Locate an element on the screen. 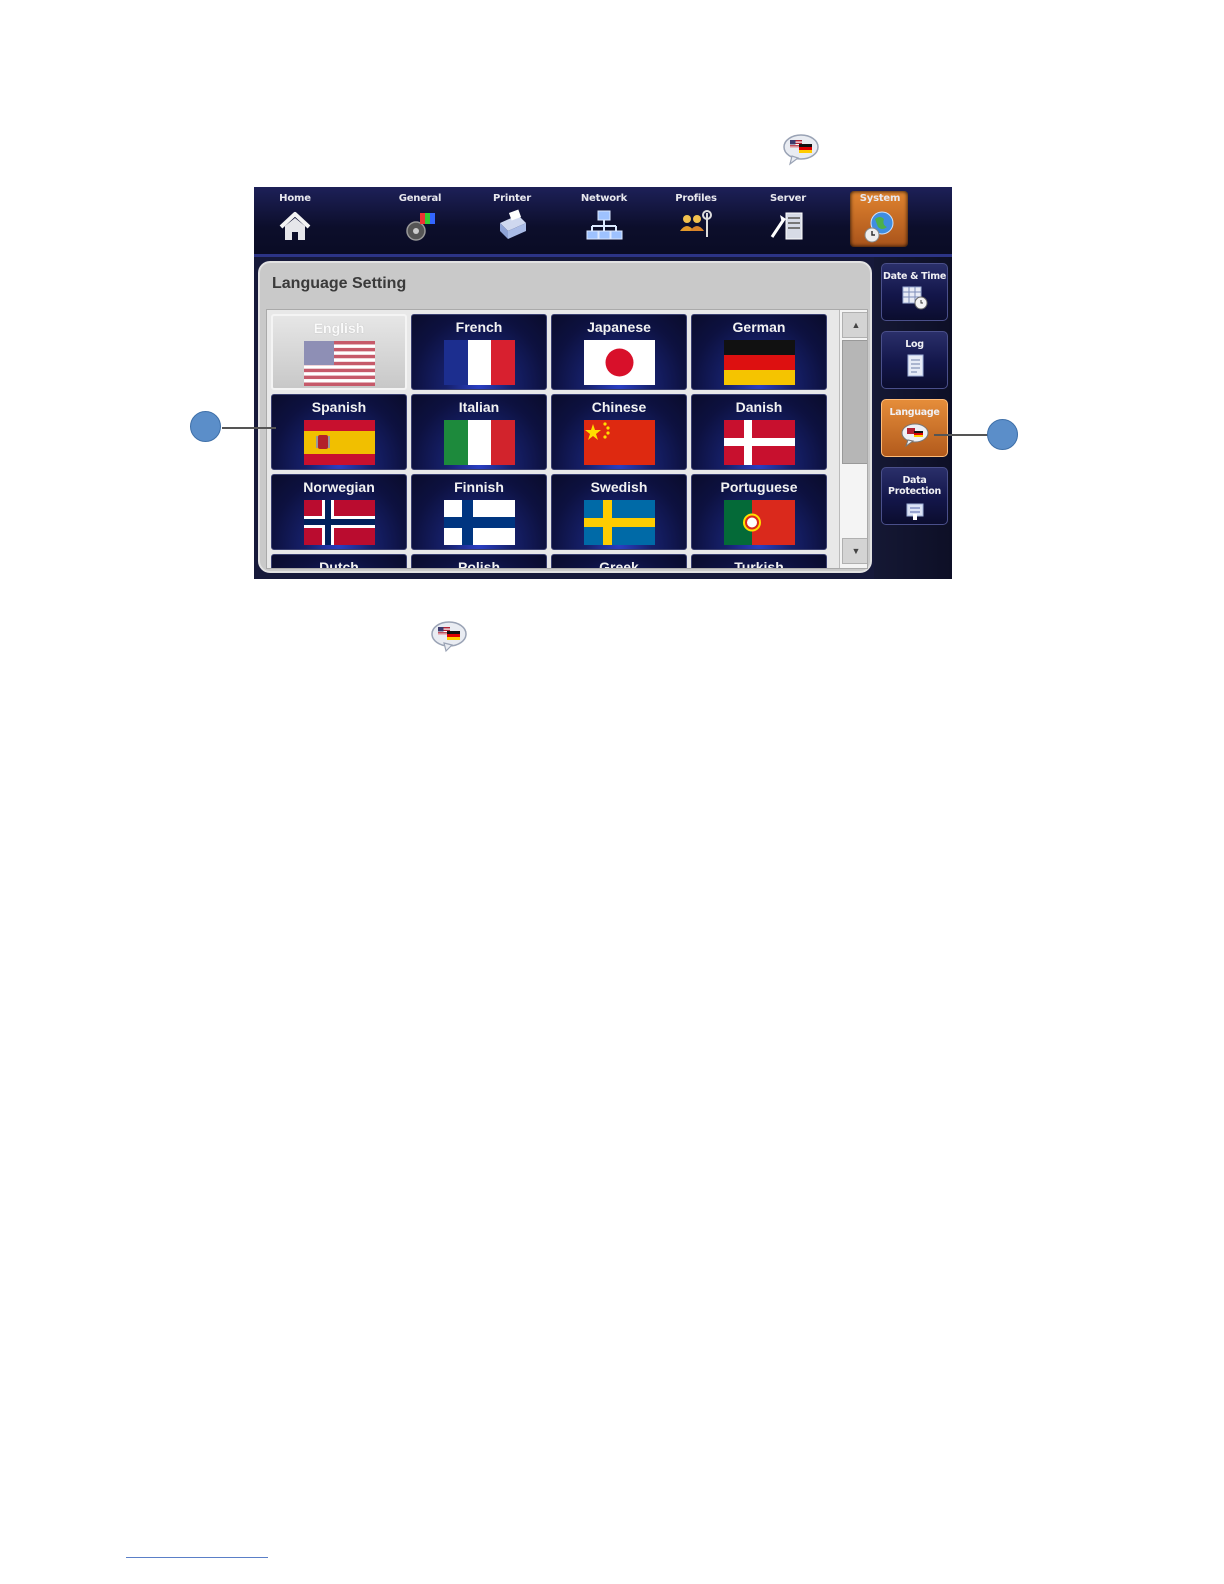  nav-home: Home is located at coordinates (295, 220).